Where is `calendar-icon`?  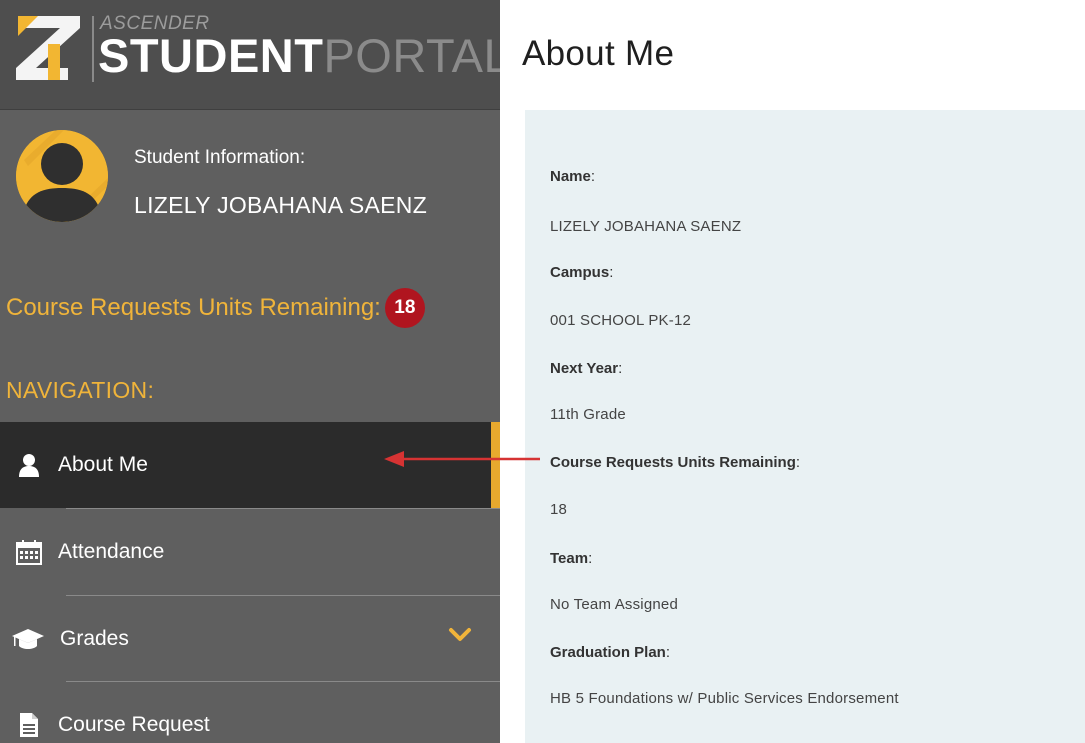
calendar-icon is located at coordinates (29, 552).